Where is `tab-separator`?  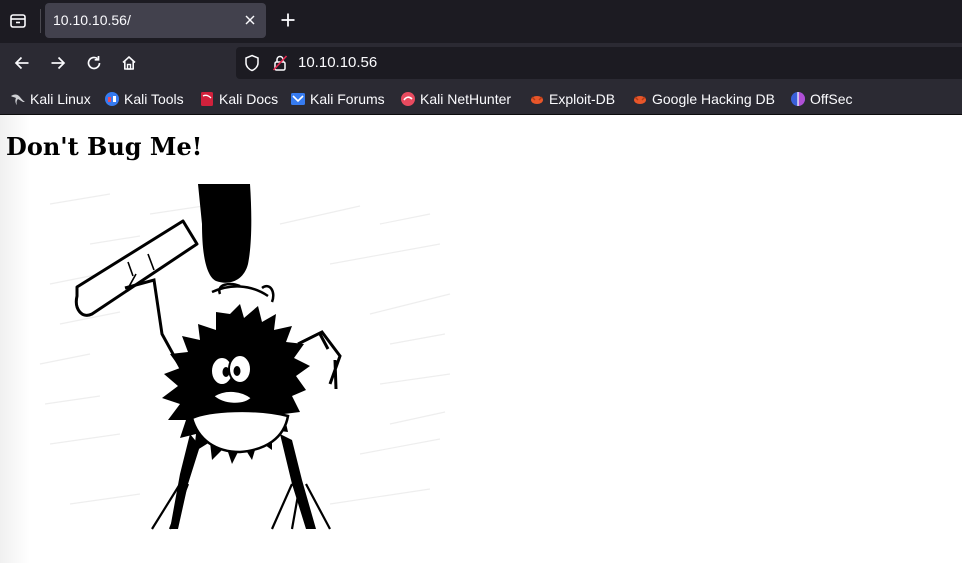
tab-separator is located at coordinates (40, 21).